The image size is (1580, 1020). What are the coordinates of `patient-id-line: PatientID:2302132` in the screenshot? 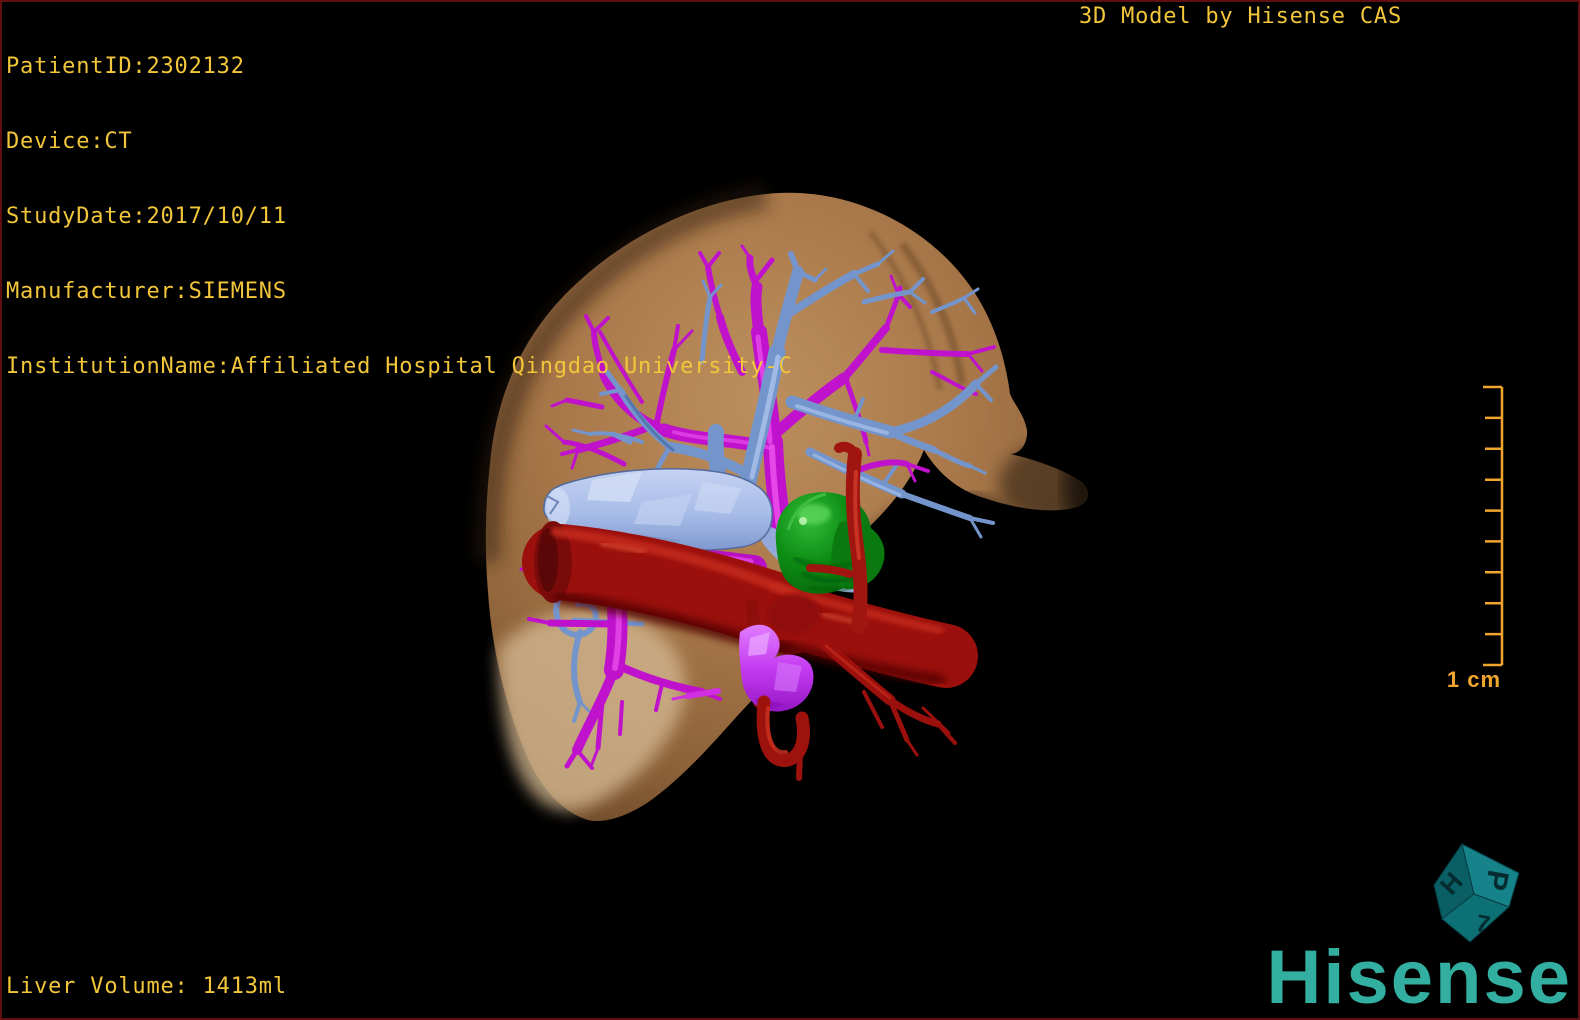 It's located at (125, 66).